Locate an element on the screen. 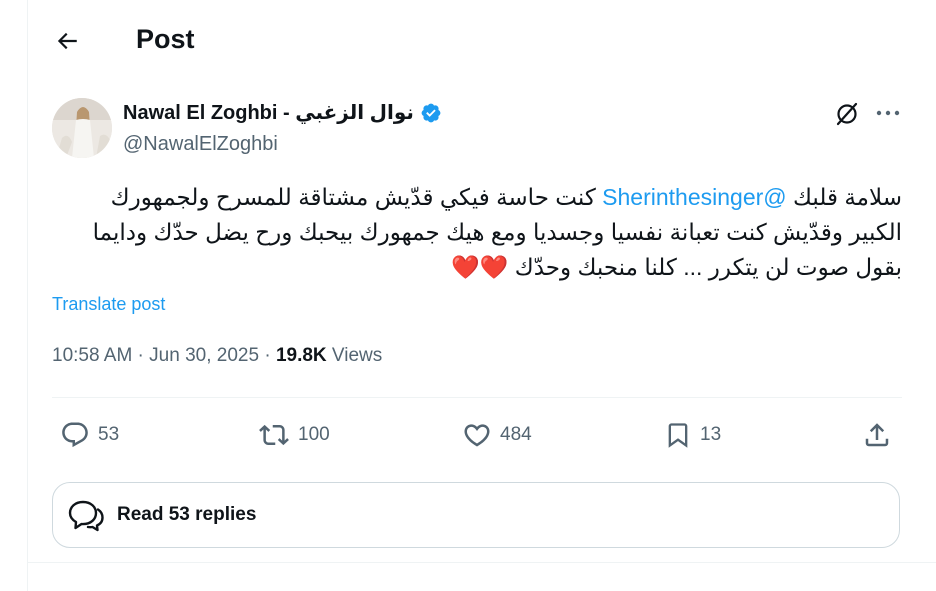 Image resolution: width=936 pixels, height=591 pixels. read-replies-label: Read 53 replies is located at coordinates (187, 514).